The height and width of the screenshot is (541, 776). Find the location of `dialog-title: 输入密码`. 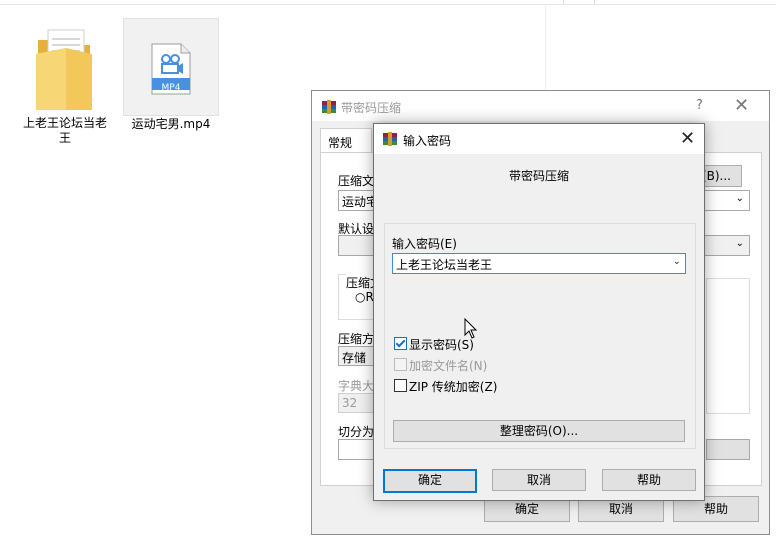

dialog-title: 输入密码 is located at coordinates (427, 141).